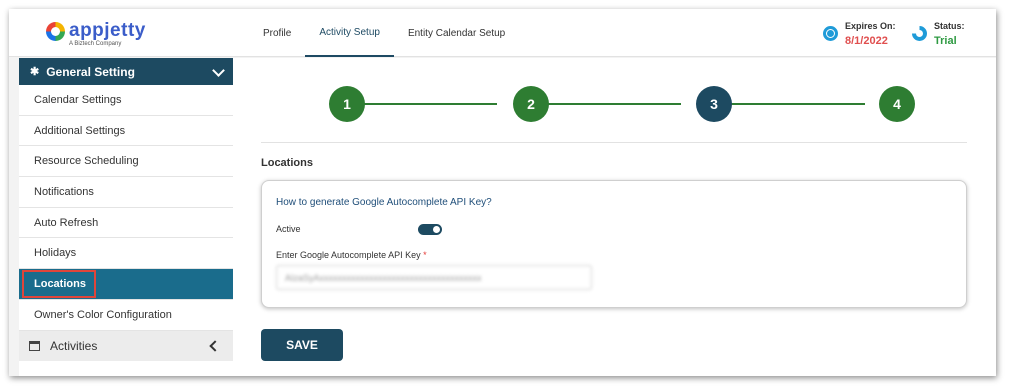  What do you see at coordinates (870, 26) in the screenshot?
I see `expires-label: Expires On:` at bounding box center [870, 26].